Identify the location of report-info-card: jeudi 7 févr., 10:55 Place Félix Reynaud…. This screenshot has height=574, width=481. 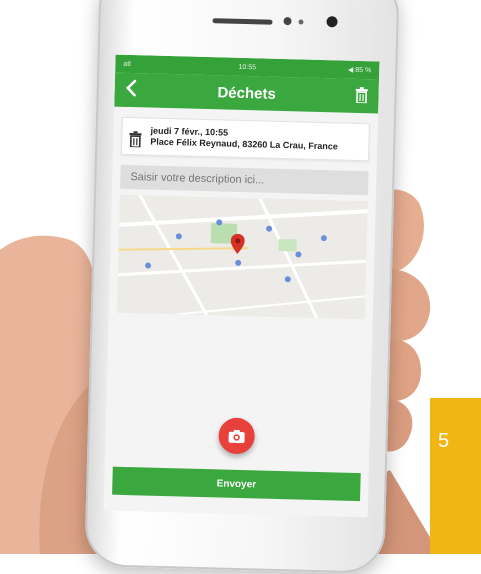
(245, 139).